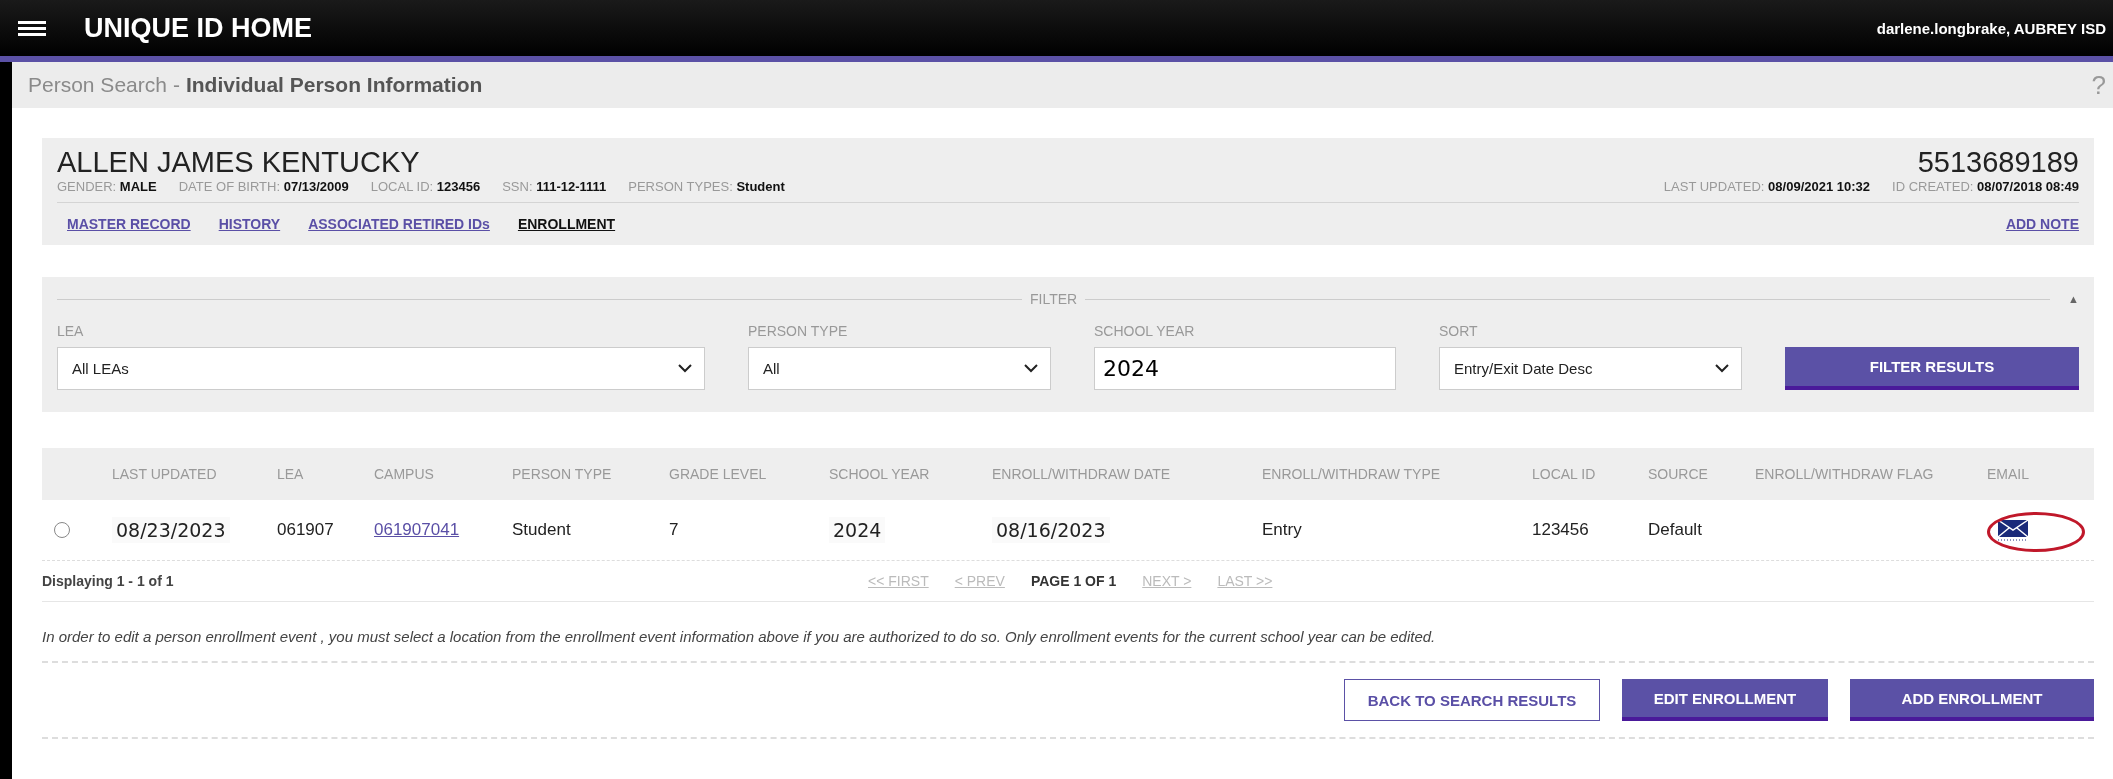 The height and width of the screenshot is (779, 2113). What do you see at coordinates (1998, 162) in the screenshot?
I see `person-id: 5513689189` at bounding box center [1998, 162].